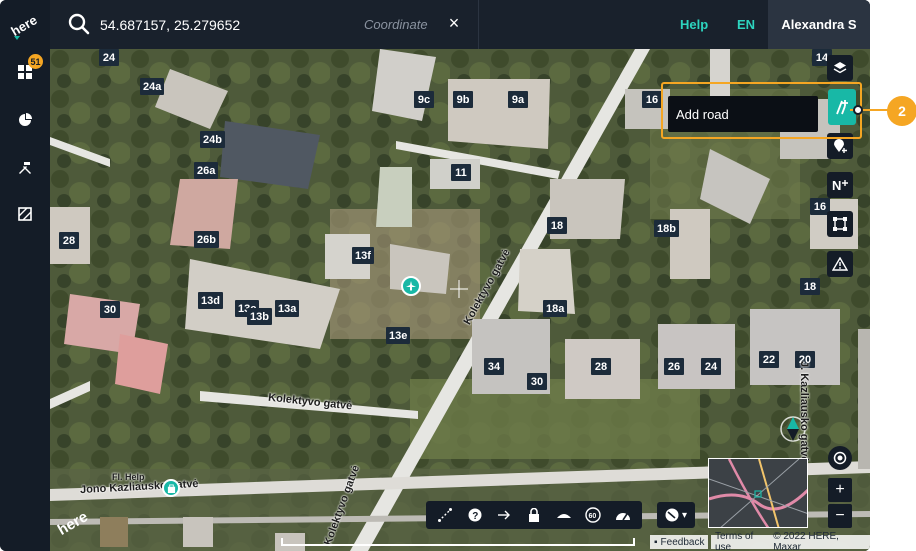 Image resolution: width=916 pixels, height=551 pixels. I want to click on bottom-toolbar: ? 60, so click(534, 515).